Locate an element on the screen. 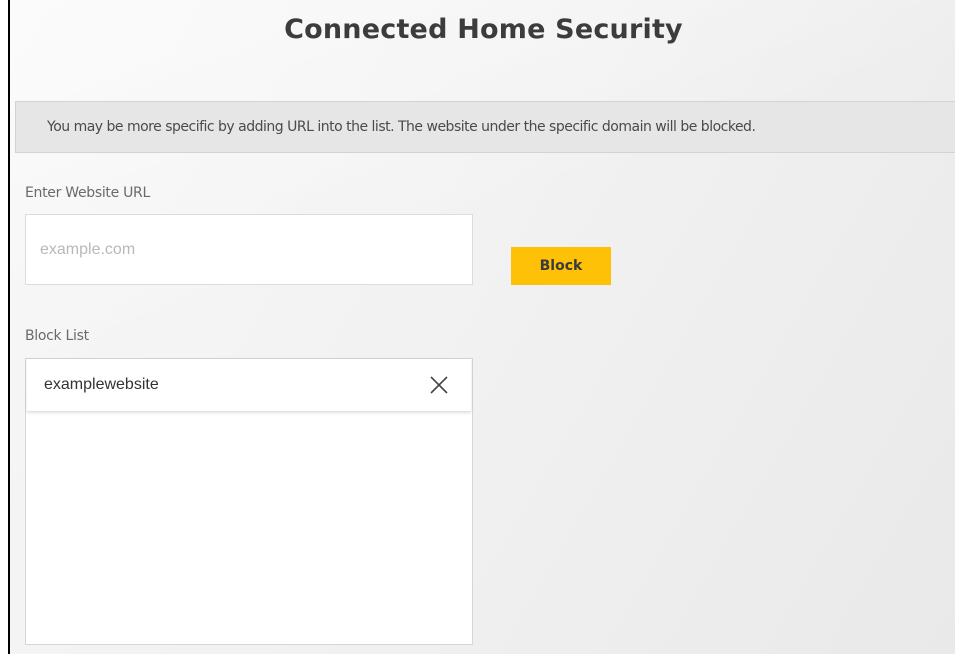 This screenshot has height=654, width=955. list-item-label: examplewebsite is located at coordinates (101, 384).